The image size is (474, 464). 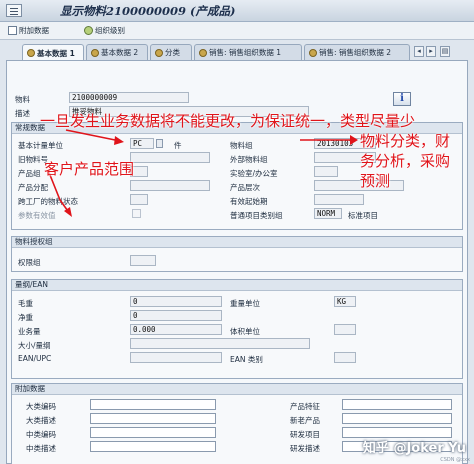 What do you see at coordinates (237, 254) in the screenshot?
I see `authorization-group: 物料授权组 权限组` at bounding box center [237, 254].